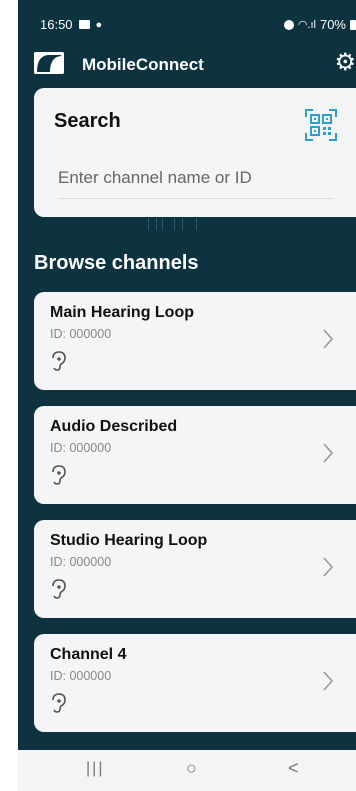 The width and height of the screenshot is (356, 791). I want to click on channel-card: Channel 4 ID: 000000, so click(195, 683).